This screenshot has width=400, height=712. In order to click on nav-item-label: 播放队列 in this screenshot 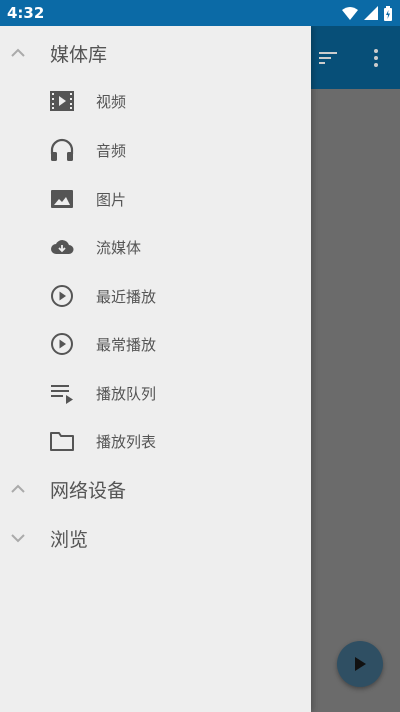, I will do `click(126, 394)`.